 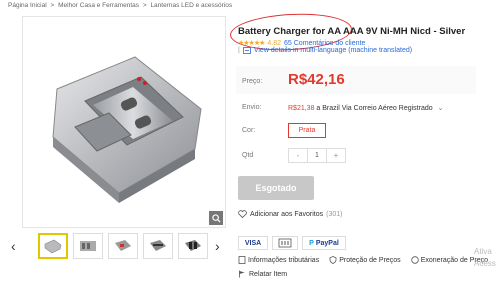 I want to click on translate-icon, so click(x=246, y=50).